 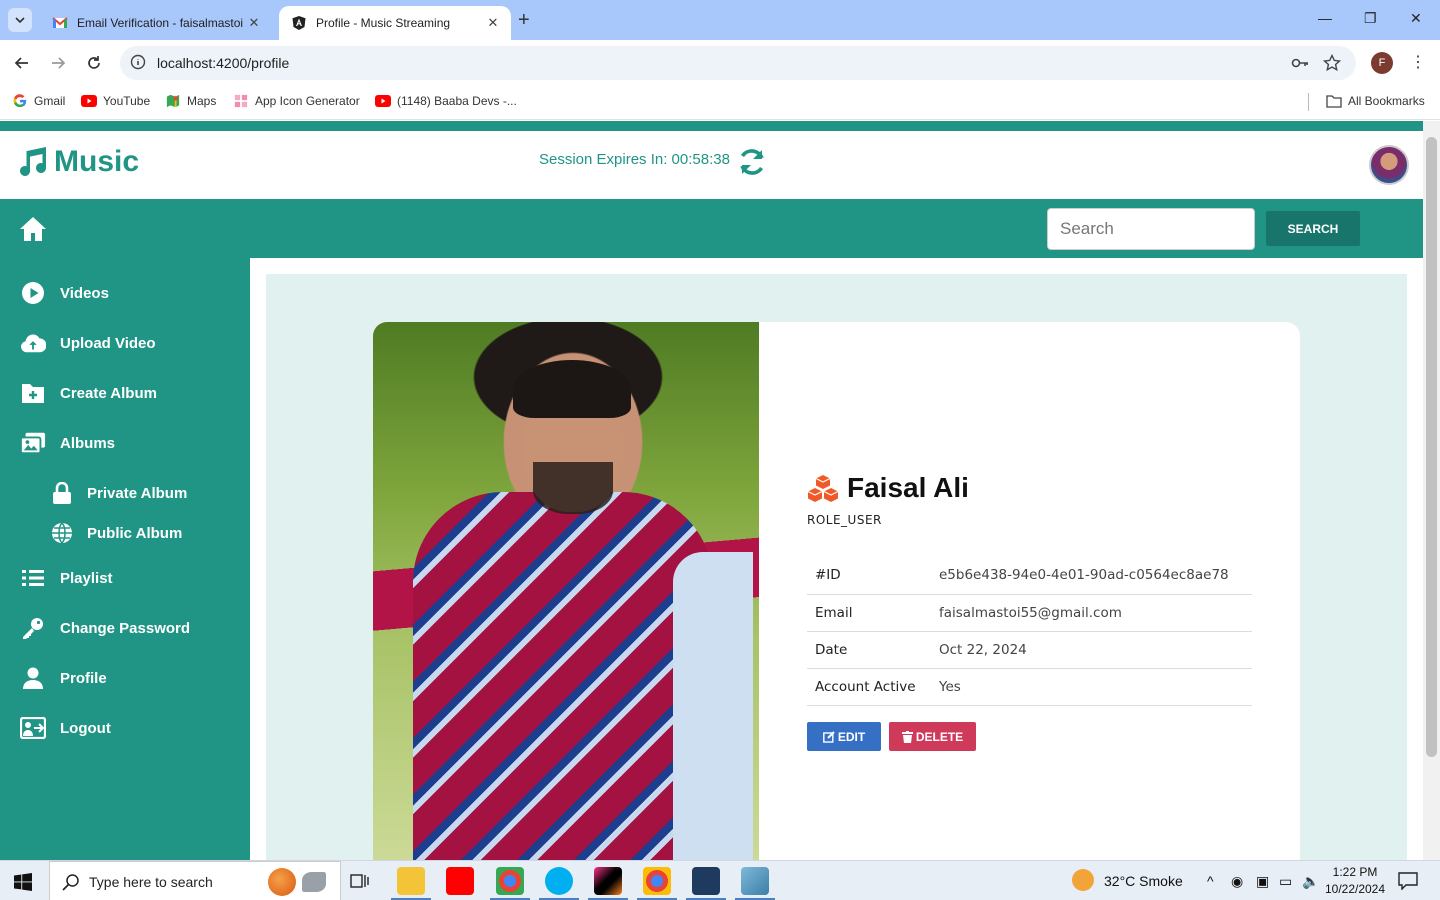 What do you see at coordinates (1382, 63) in the screenshot?
I see `browser-profile-avatar: F` at bounding box center [1382, 63].